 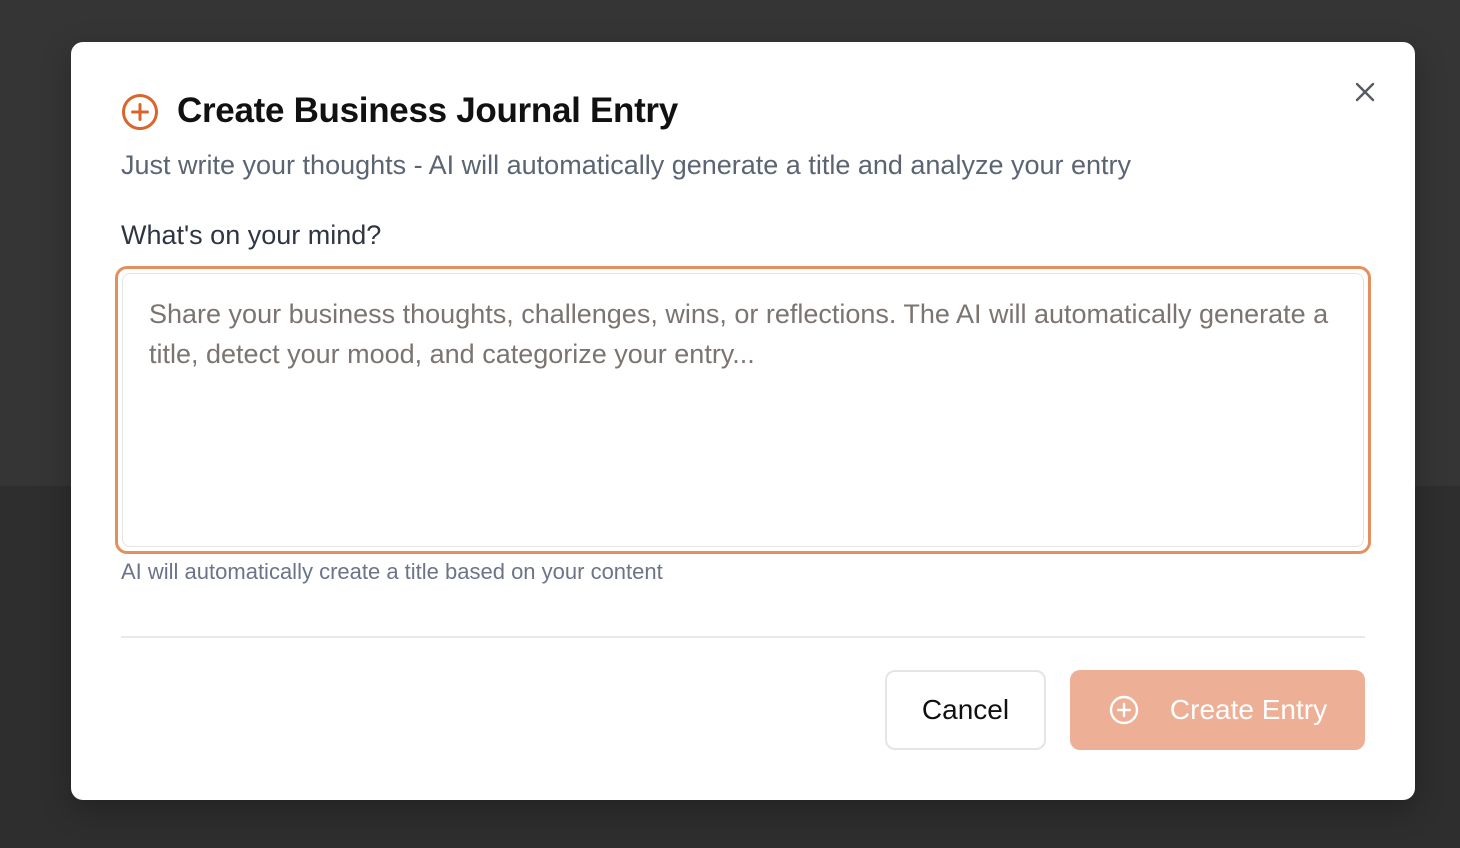 What do you see at coordinates (427, 110) in the screenshot?
I see `dialog-title: Create Business Journal Entry` at bounding box center [427, 110].